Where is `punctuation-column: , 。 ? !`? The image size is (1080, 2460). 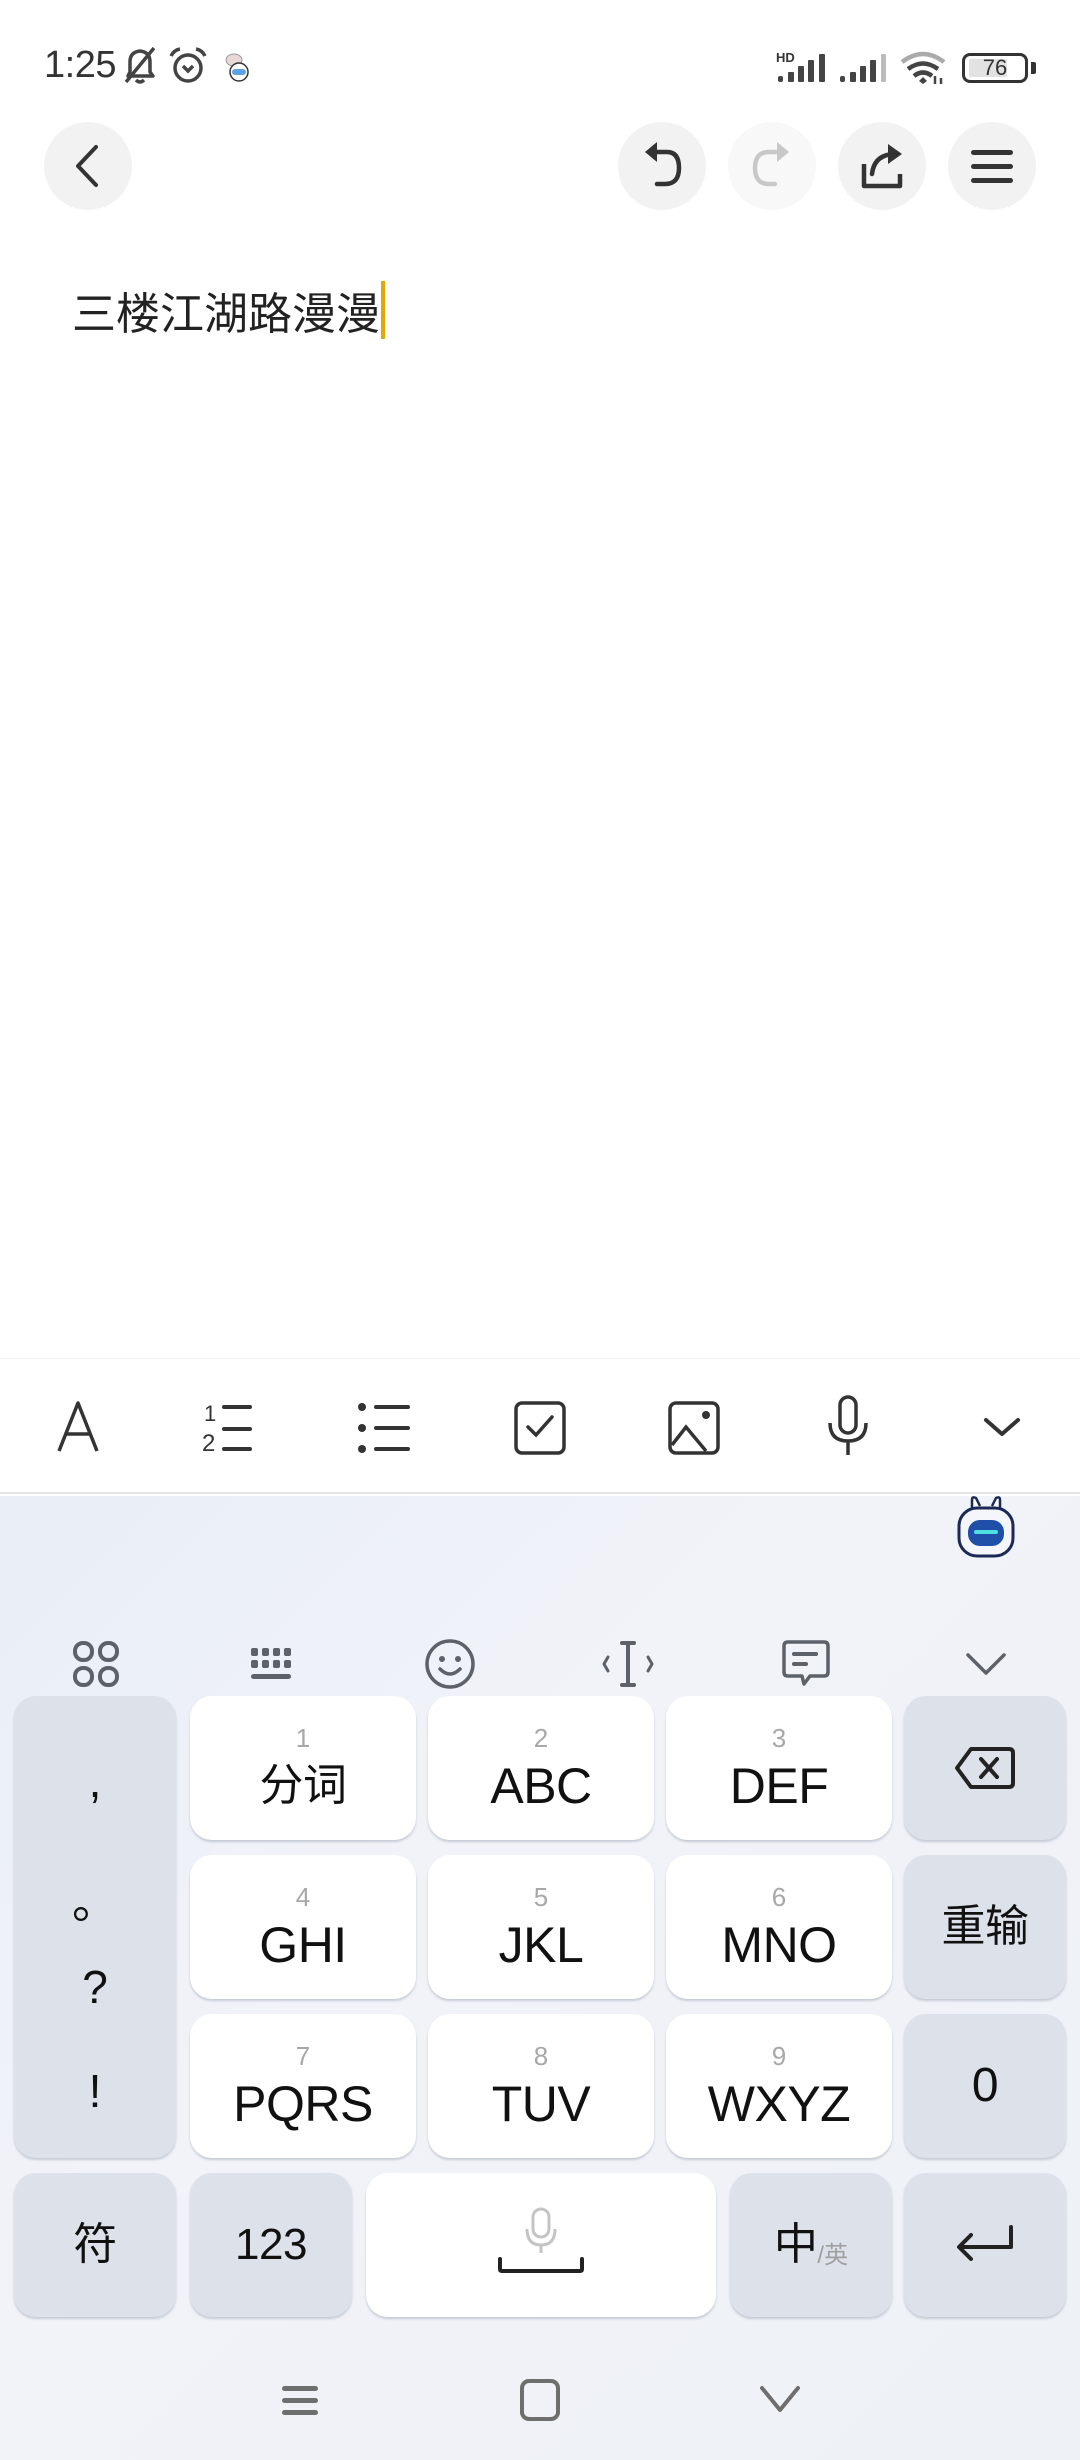 punctuation-column: , 。 ? ! is located at coordinates (95, 1927).